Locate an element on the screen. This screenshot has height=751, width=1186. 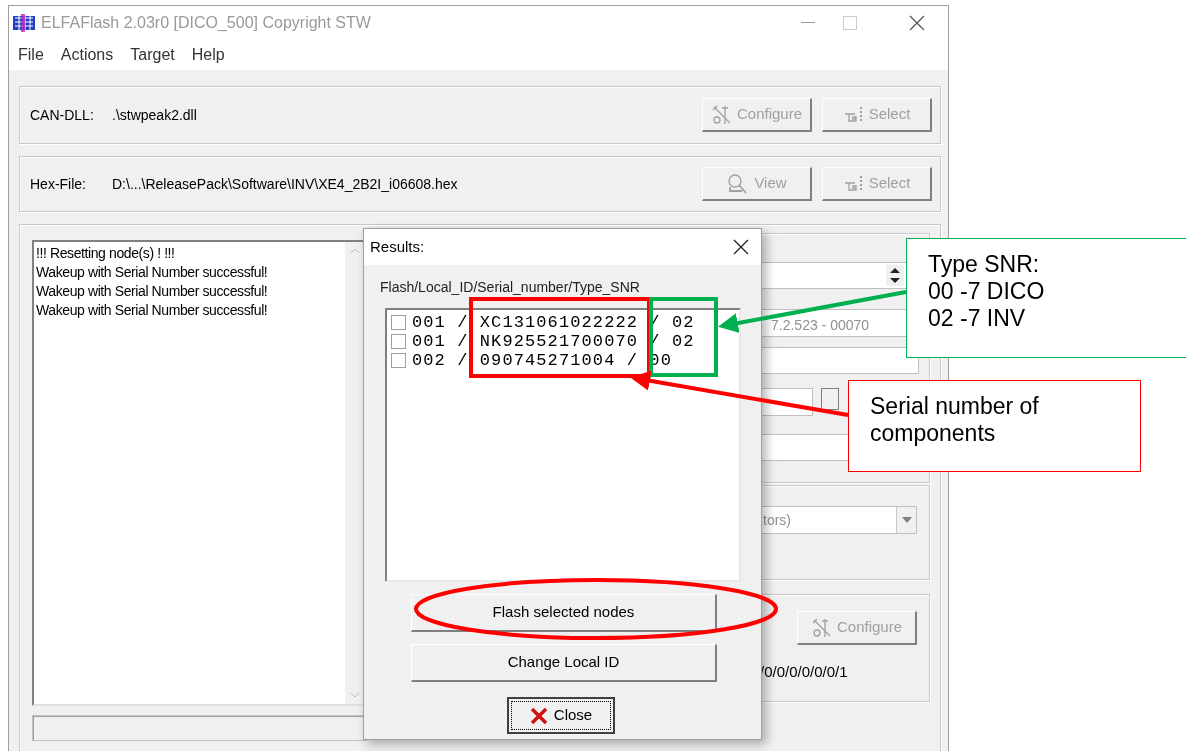
spin-arrows-icon is located at coordinates (895, 275).